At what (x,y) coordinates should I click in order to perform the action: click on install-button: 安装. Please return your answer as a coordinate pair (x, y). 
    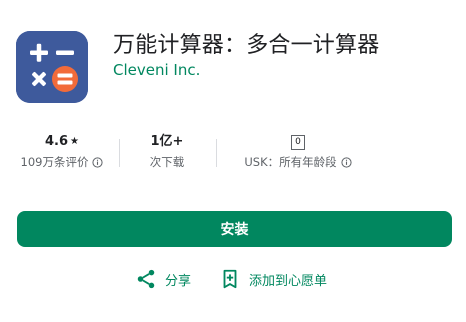
    Looking at the image, I should click on (234, 229).